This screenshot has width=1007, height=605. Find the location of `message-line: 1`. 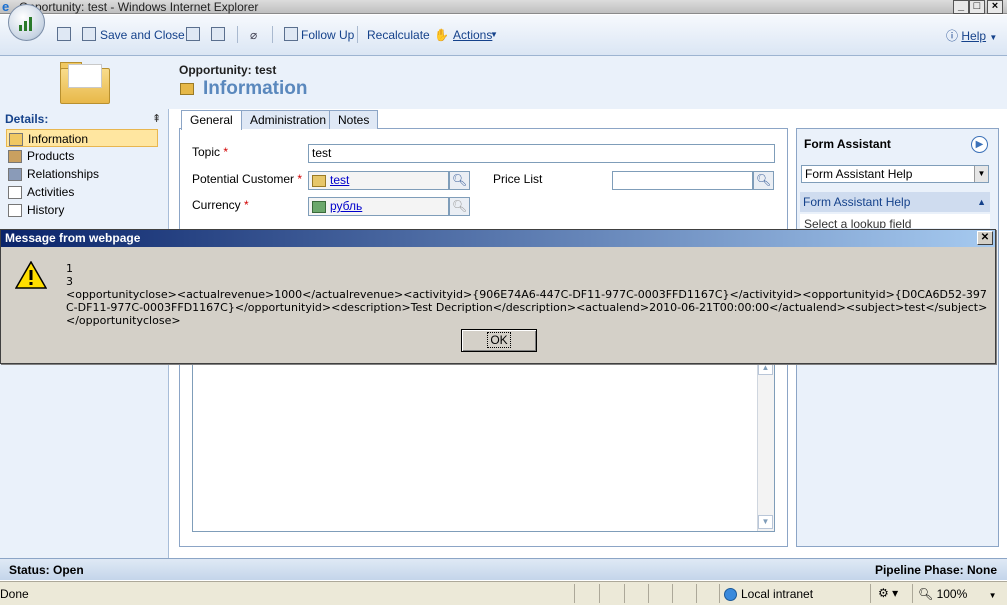

message-line: 1 is located at coordinates (69, 268).